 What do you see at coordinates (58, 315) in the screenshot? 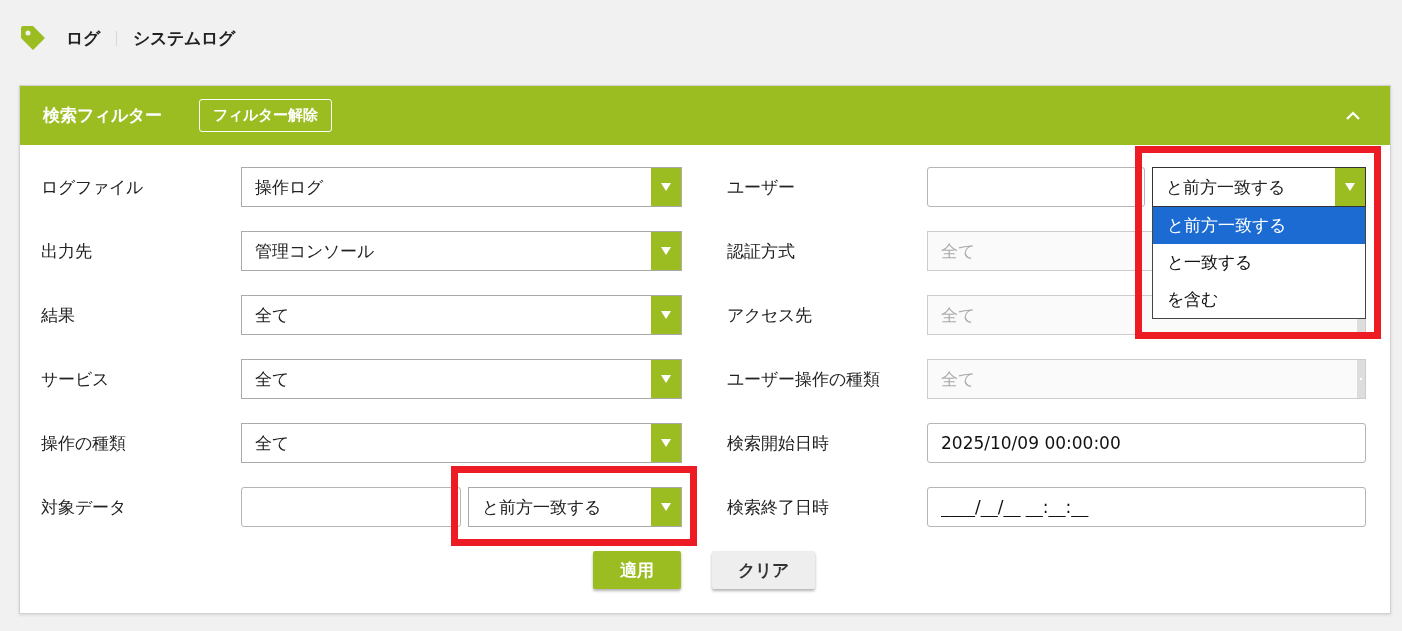
I see `field-label: 結果` at bounding box center [58, 315].